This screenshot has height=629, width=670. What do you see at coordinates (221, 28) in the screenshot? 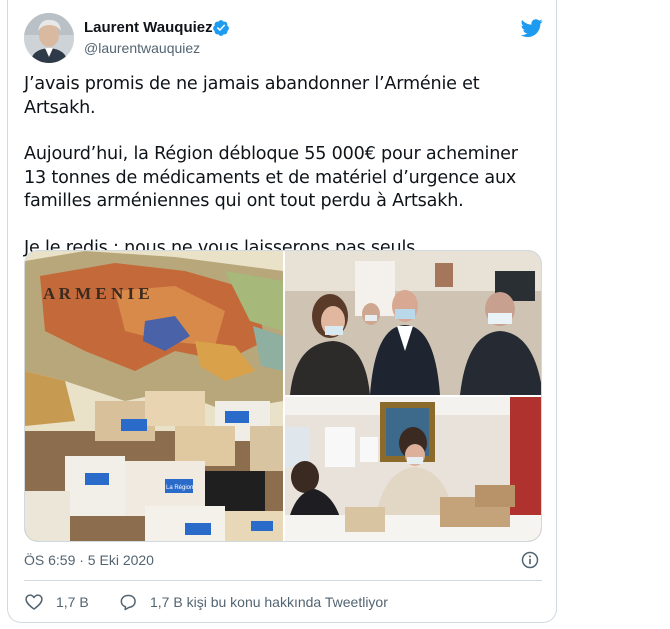
I see `verified-badge-icon` at bounding box center [221, 28].